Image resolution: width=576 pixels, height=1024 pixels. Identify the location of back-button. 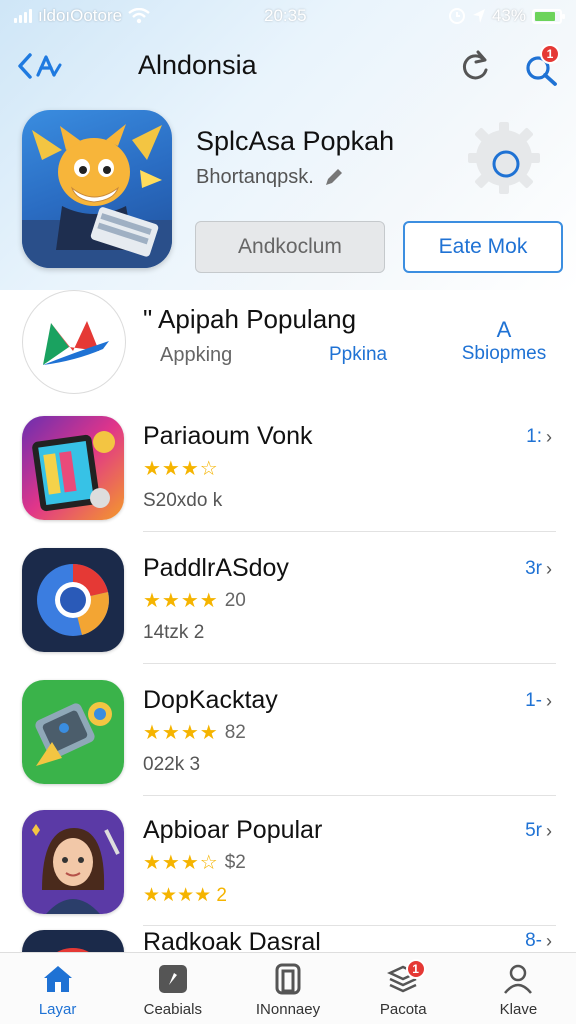
(41, 66).